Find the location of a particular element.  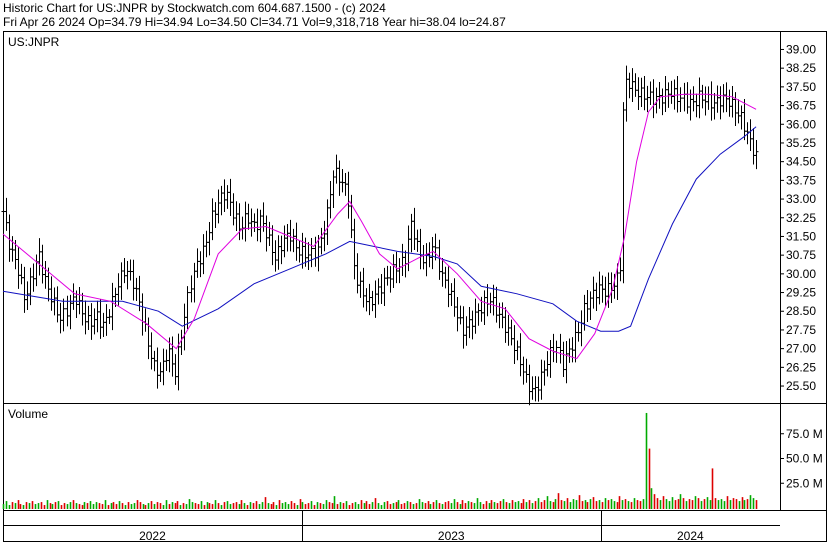

price-tick-label: 39.00 is located at coordinates (801, 49).